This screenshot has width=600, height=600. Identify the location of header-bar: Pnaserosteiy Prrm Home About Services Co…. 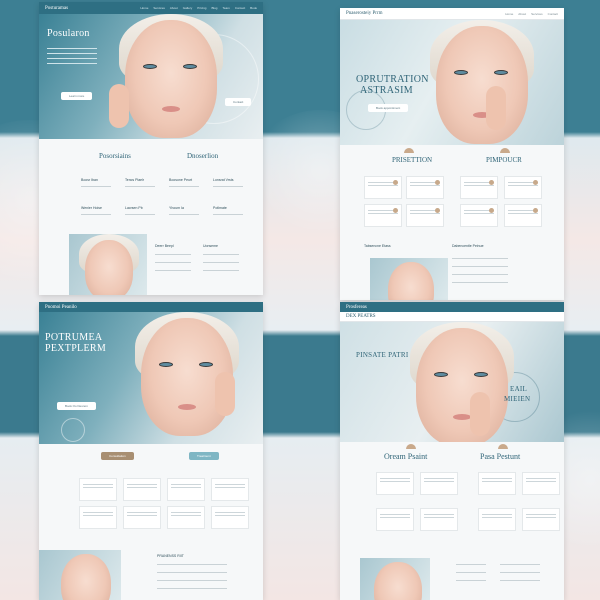
(452, 14).